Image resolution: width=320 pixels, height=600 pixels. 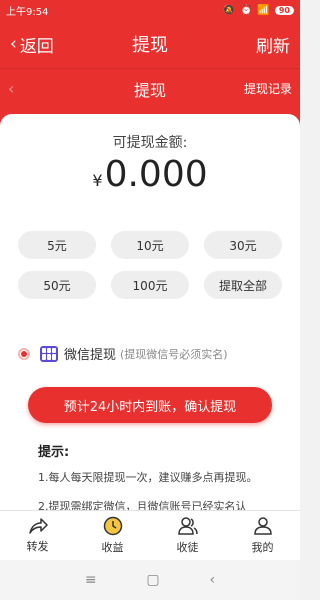 What do you see at coordinates (150, 143) in the screenshot?
I see `balance-label: 可提现金额:` at bounding box center [150, 143].